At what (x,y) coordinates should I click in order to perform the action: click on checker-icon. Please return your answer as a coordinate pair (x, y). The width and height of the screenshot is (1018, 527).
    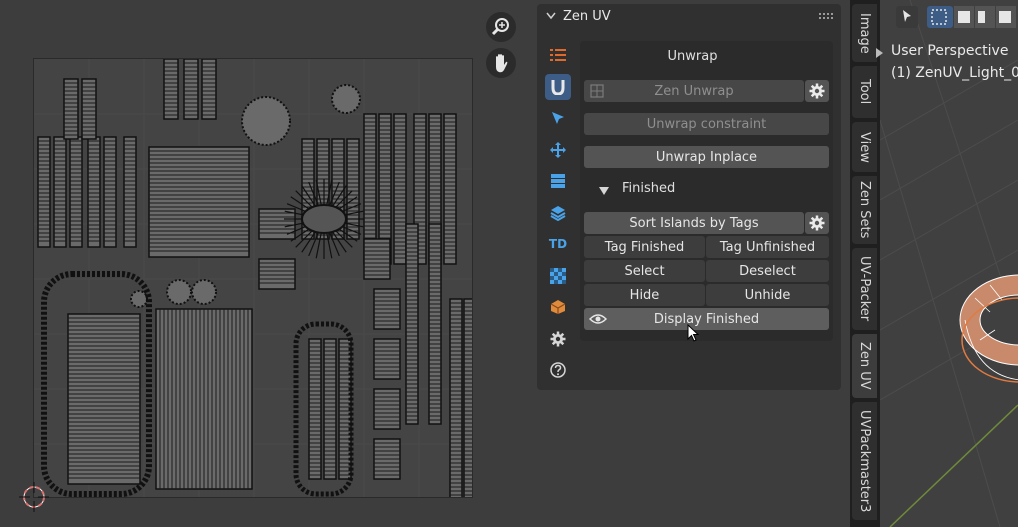
    Looking at the image, I should click on (558, 275).